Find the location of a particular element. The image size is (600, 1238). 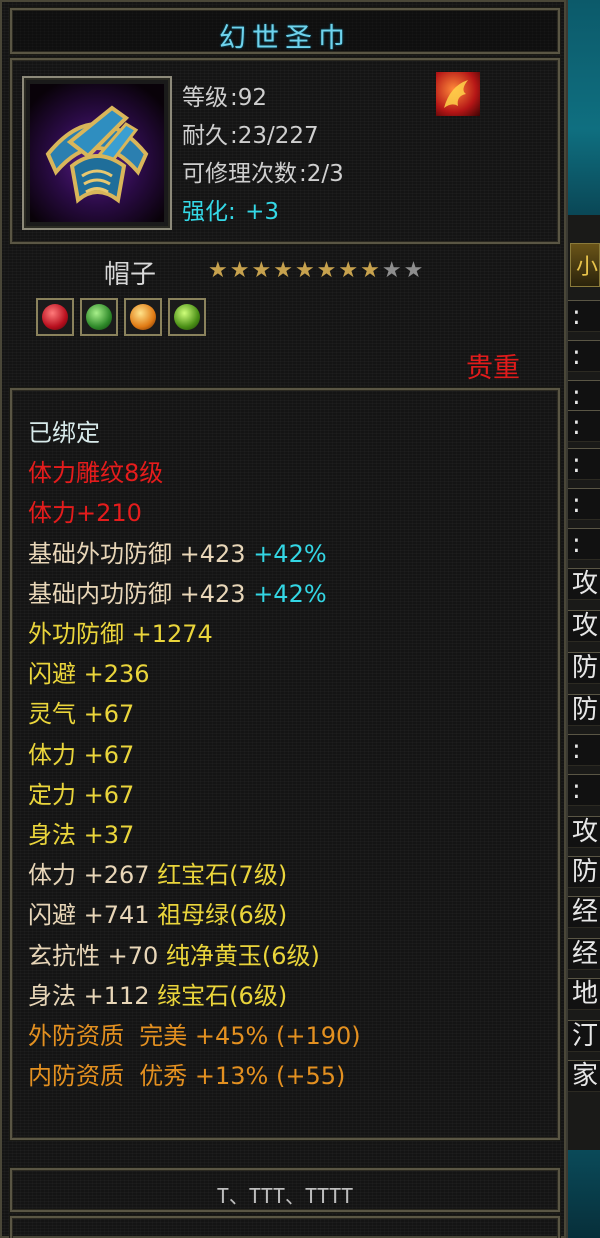

side-panel-row: 防 is located at coordinates (584, 872).